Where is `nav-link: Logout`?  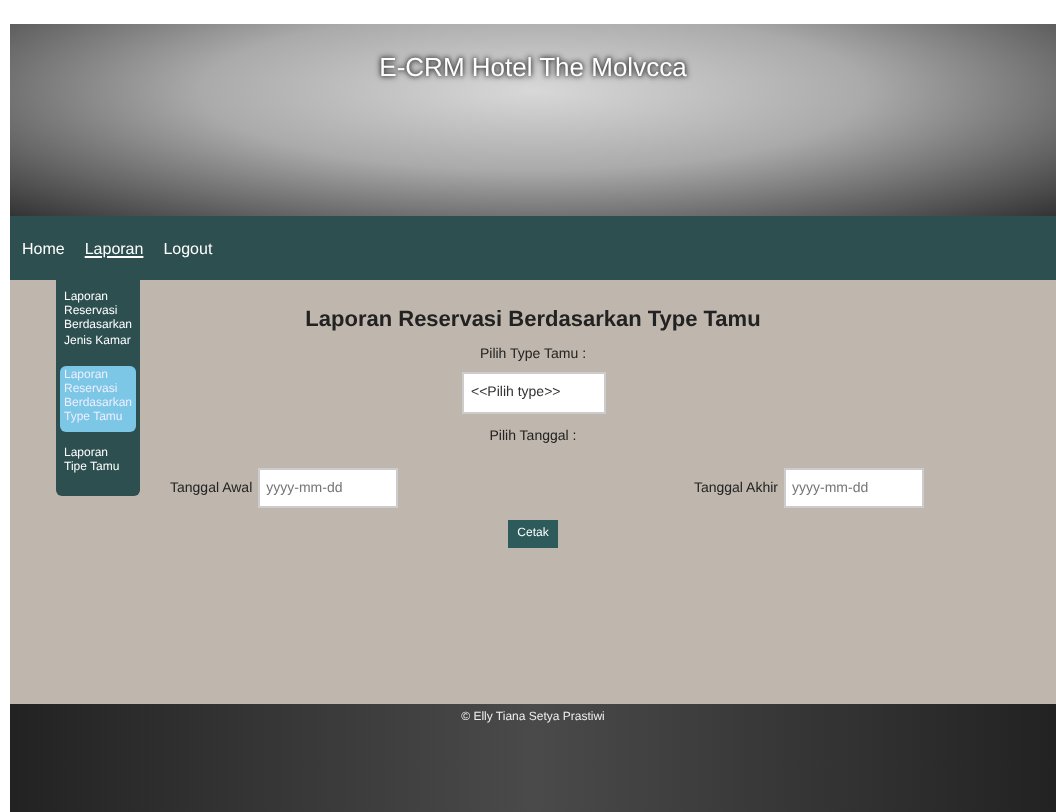
nav-link: Logout is located at coordinates (188, 248).